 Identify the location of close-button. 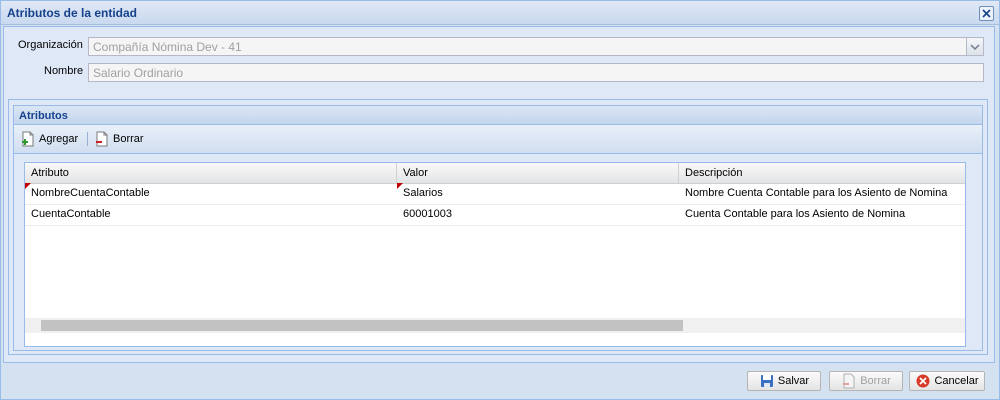
(986, 13).